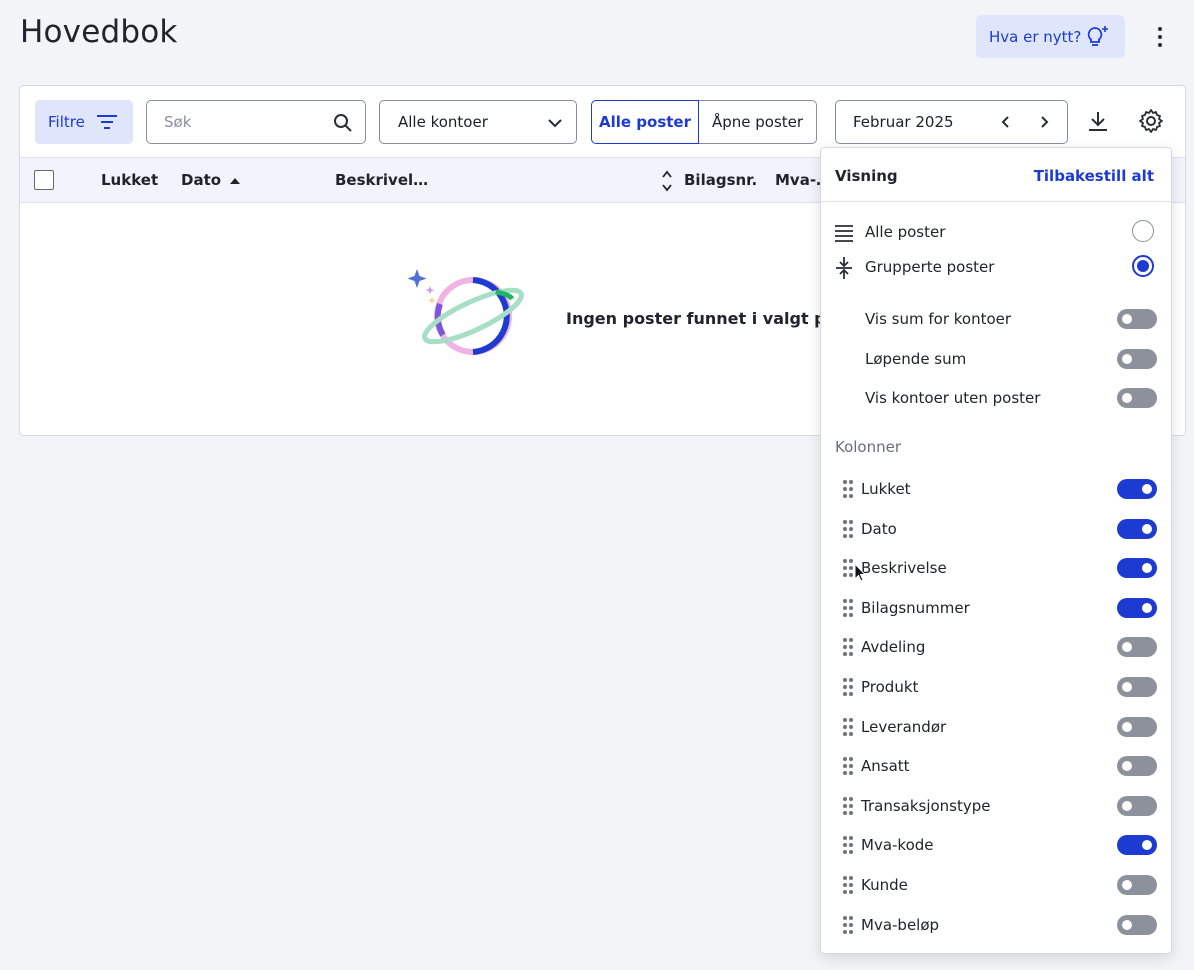  What do you see at coordinates (897, 845) in the screenshot?
I see `column-toggle-label: Mva-kode` at bounding box center [897, 845].